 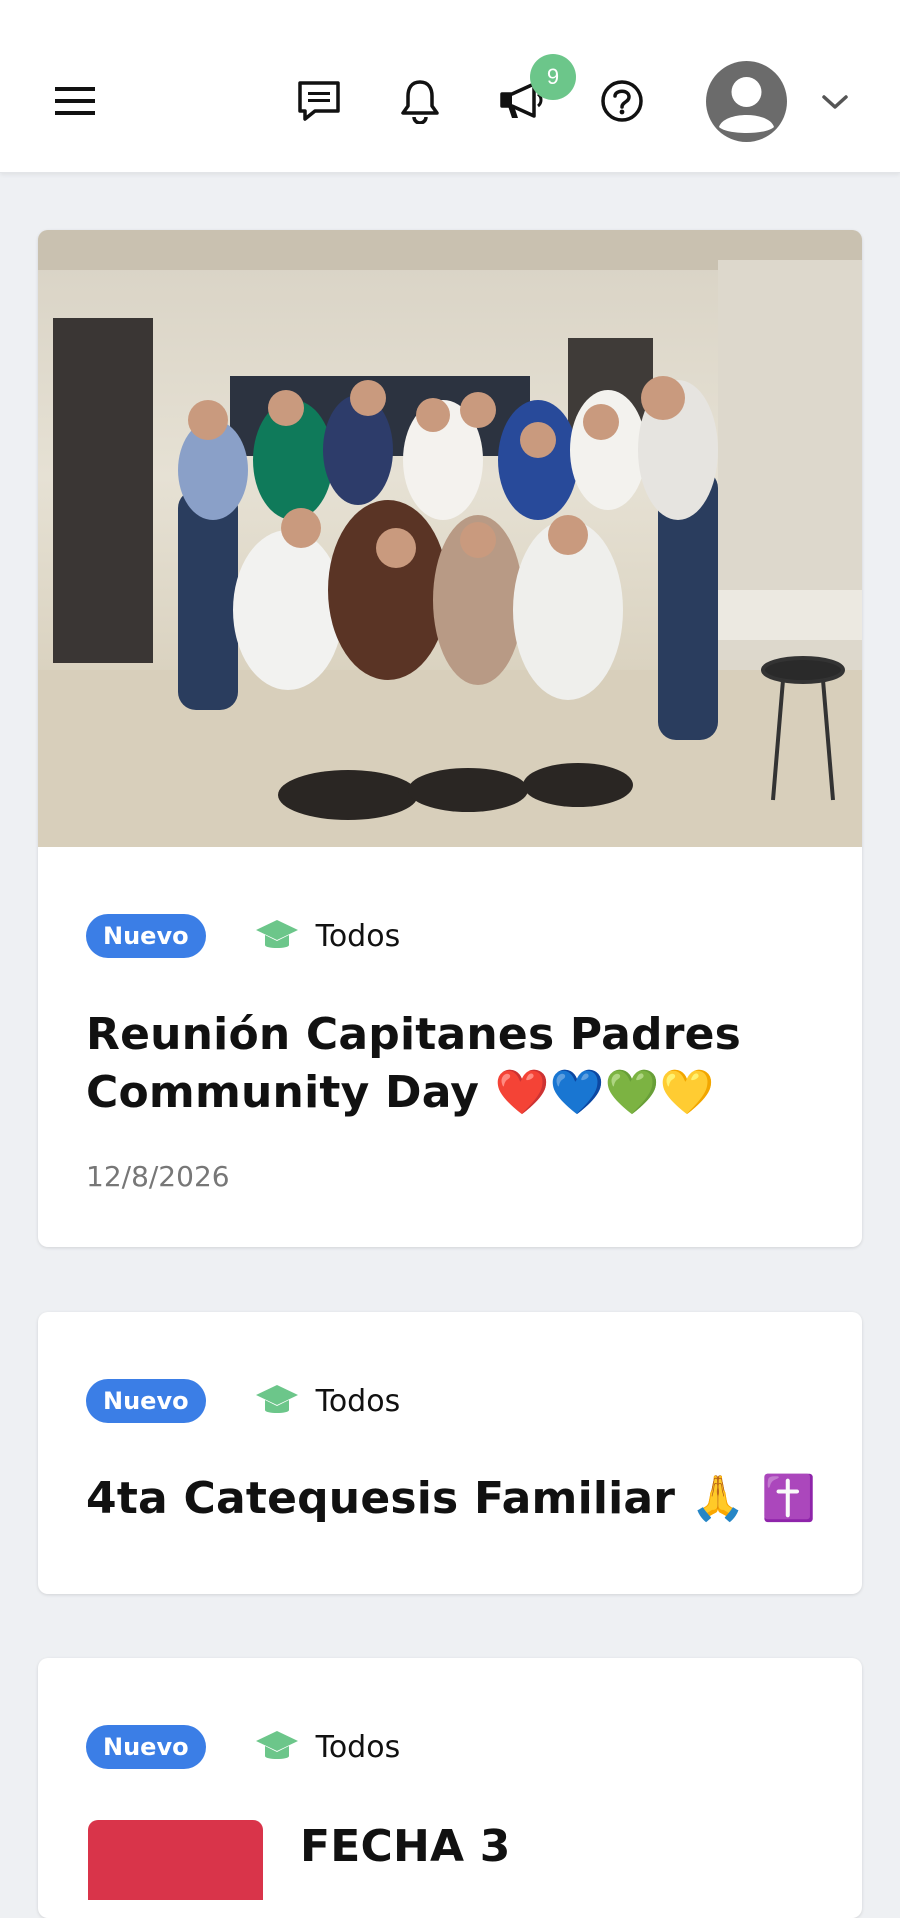 I want to click on post-card: Nuevo Todos FECHA 3, so click(x=450, y=1788).